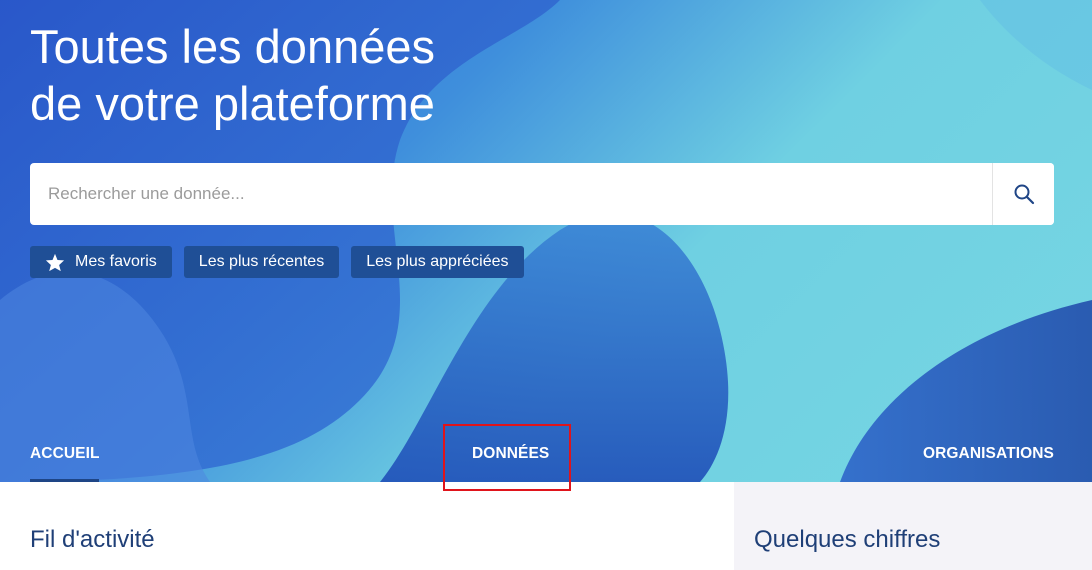 This screenshot has height=570, width=1092. Describe the element at coordinates (232, 103) in the screenshot. I see `hero-title-line-2: de votre plateforme` at that location.